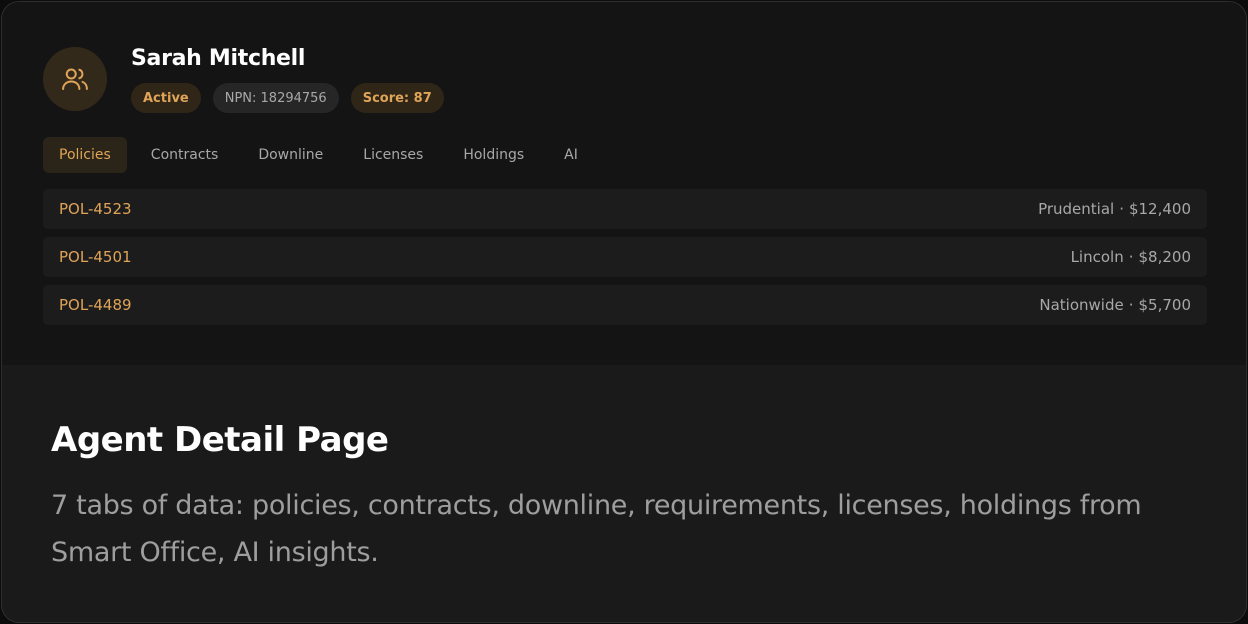 The height and width of the screenshot is (624, 1248). What do you see at coordinates (625, 305) in the screenshot?
I see `policy-row: POL-4489 Nationwide · $5,700` at bounding box center [625, 305].